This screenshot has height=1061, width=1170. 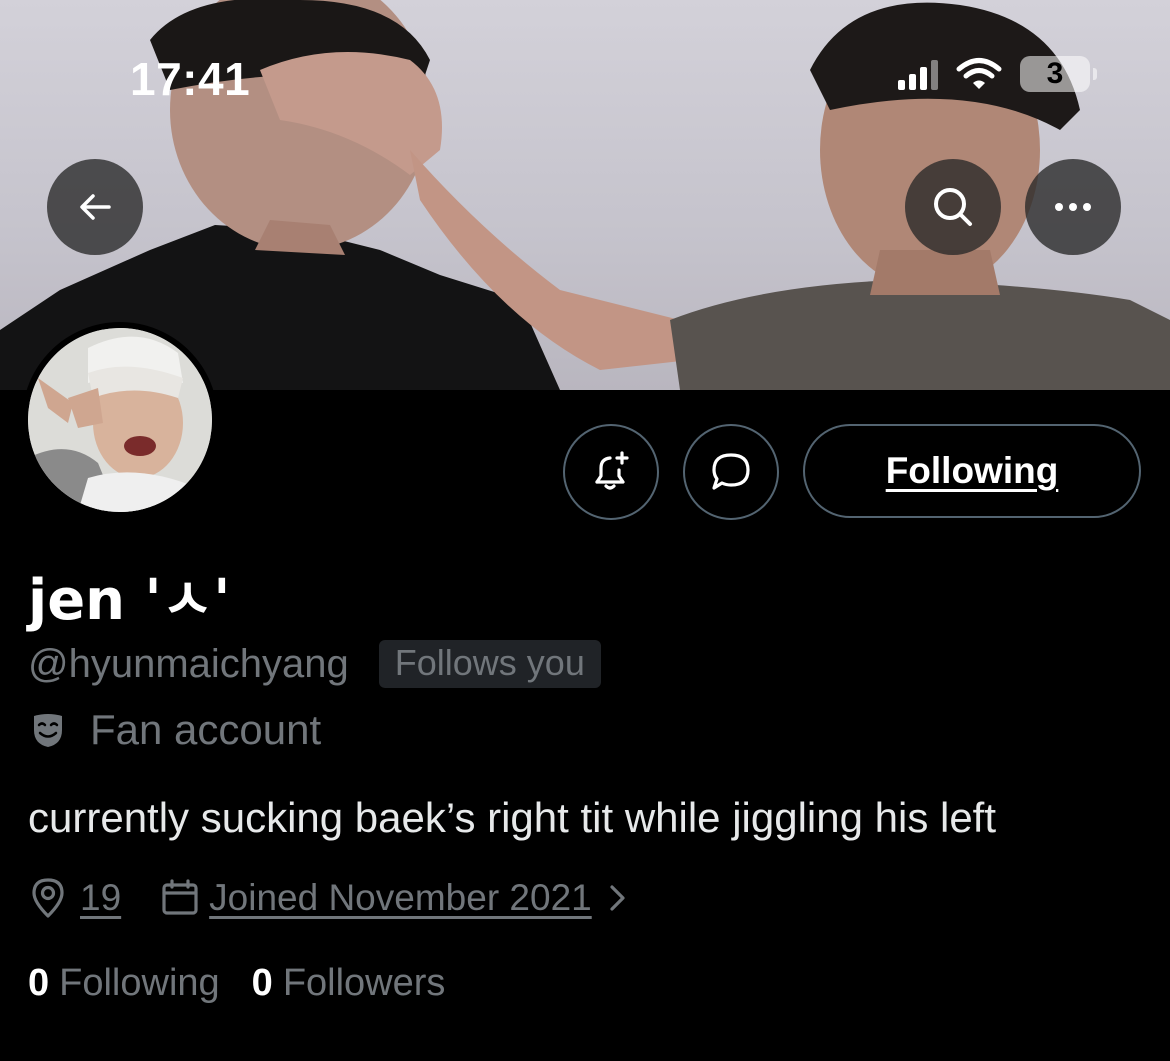 I want to click on notifications-button, so click(x=611, y=472).